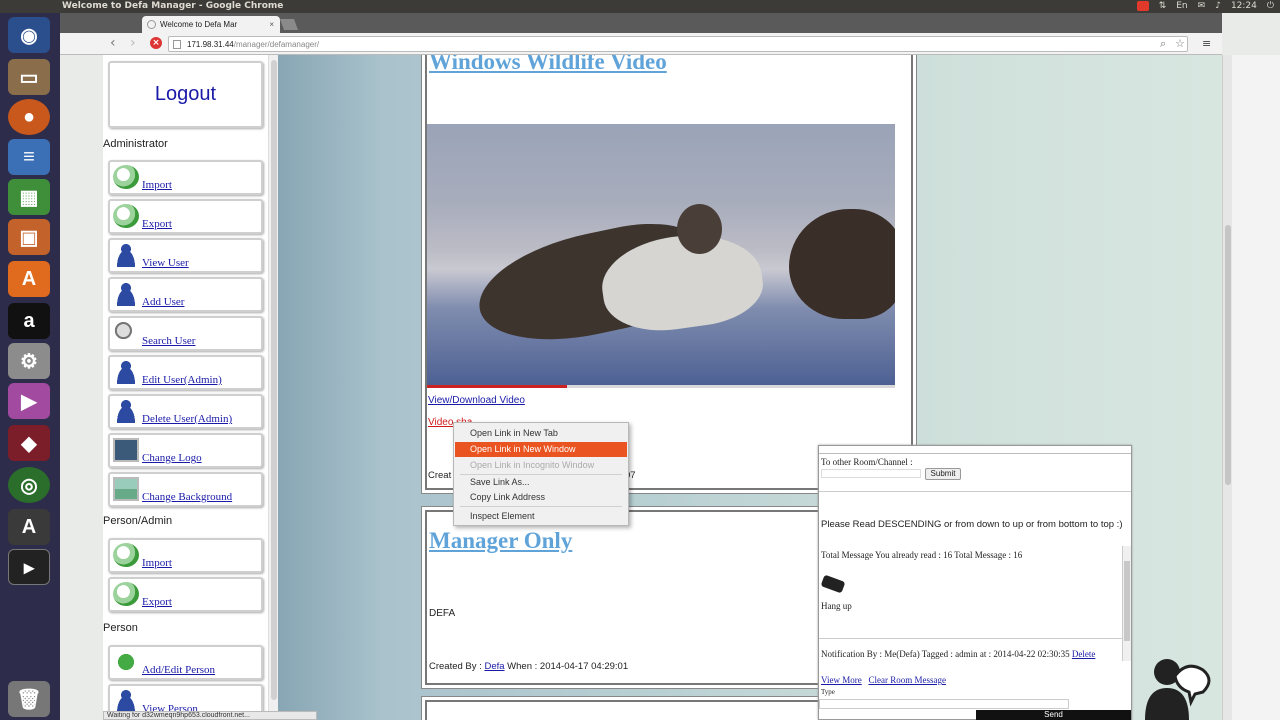  What do you see at coordinates (541, 433) in the screenshot?
I see `menu-open-new-tab: Open Link in New Tab` at bounding box center [541, 433].